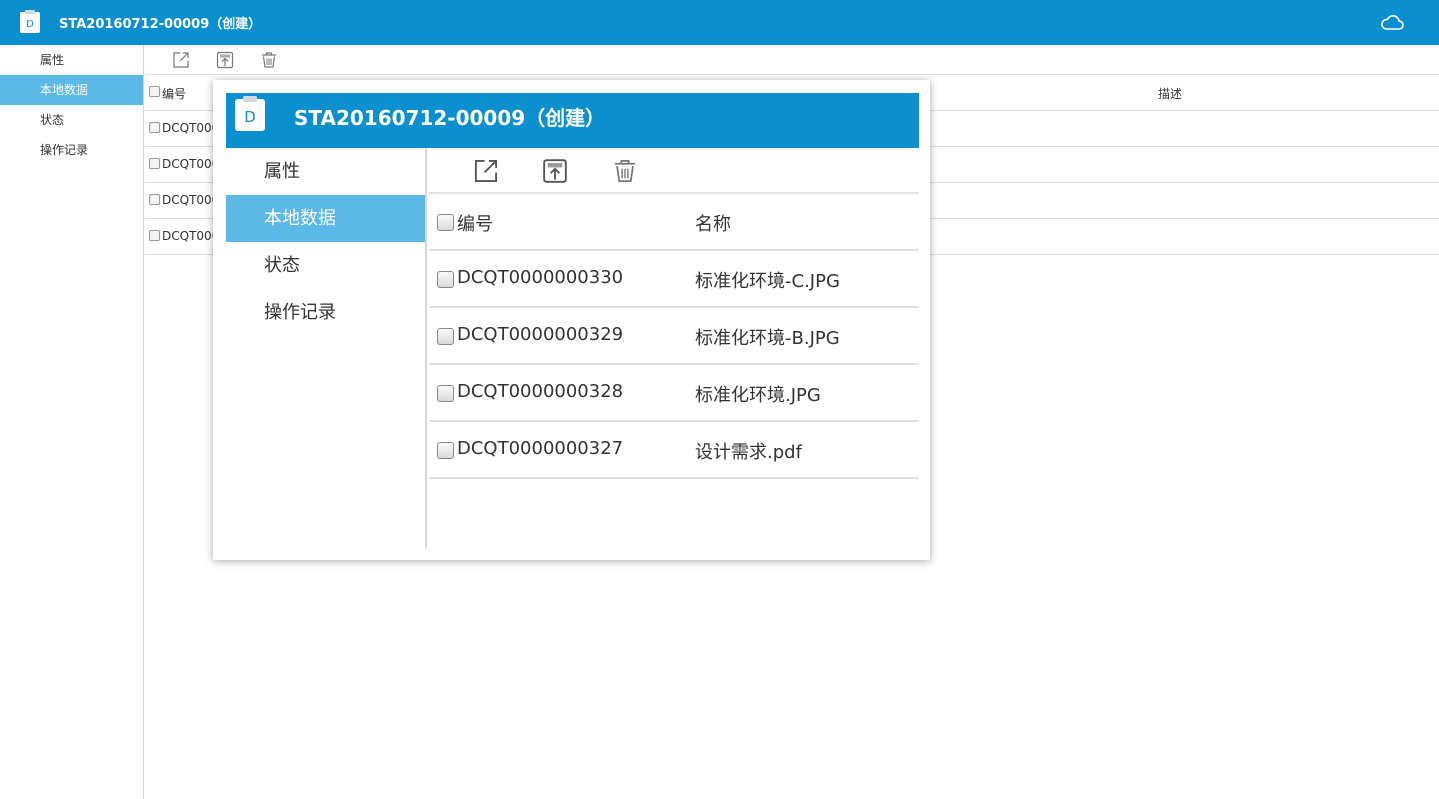 This screenshot has height=799, width=1439. Describe the element at coordinates (325, 218) in the screenshot. I see `popup-sidebar-item-local-data: 本地数据` at that location.